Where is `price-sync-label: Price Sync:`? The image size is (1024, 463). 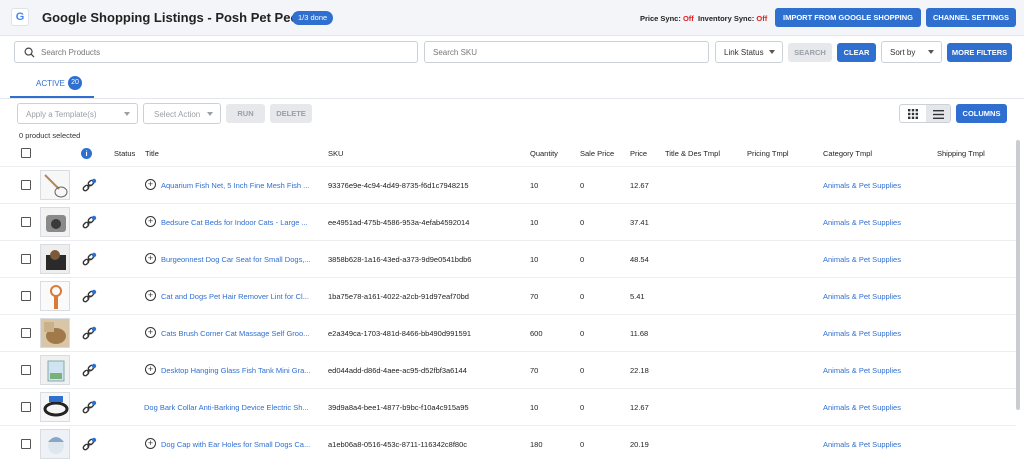 price-sync-label: Price Sync: is located at coordinates (660, 18).